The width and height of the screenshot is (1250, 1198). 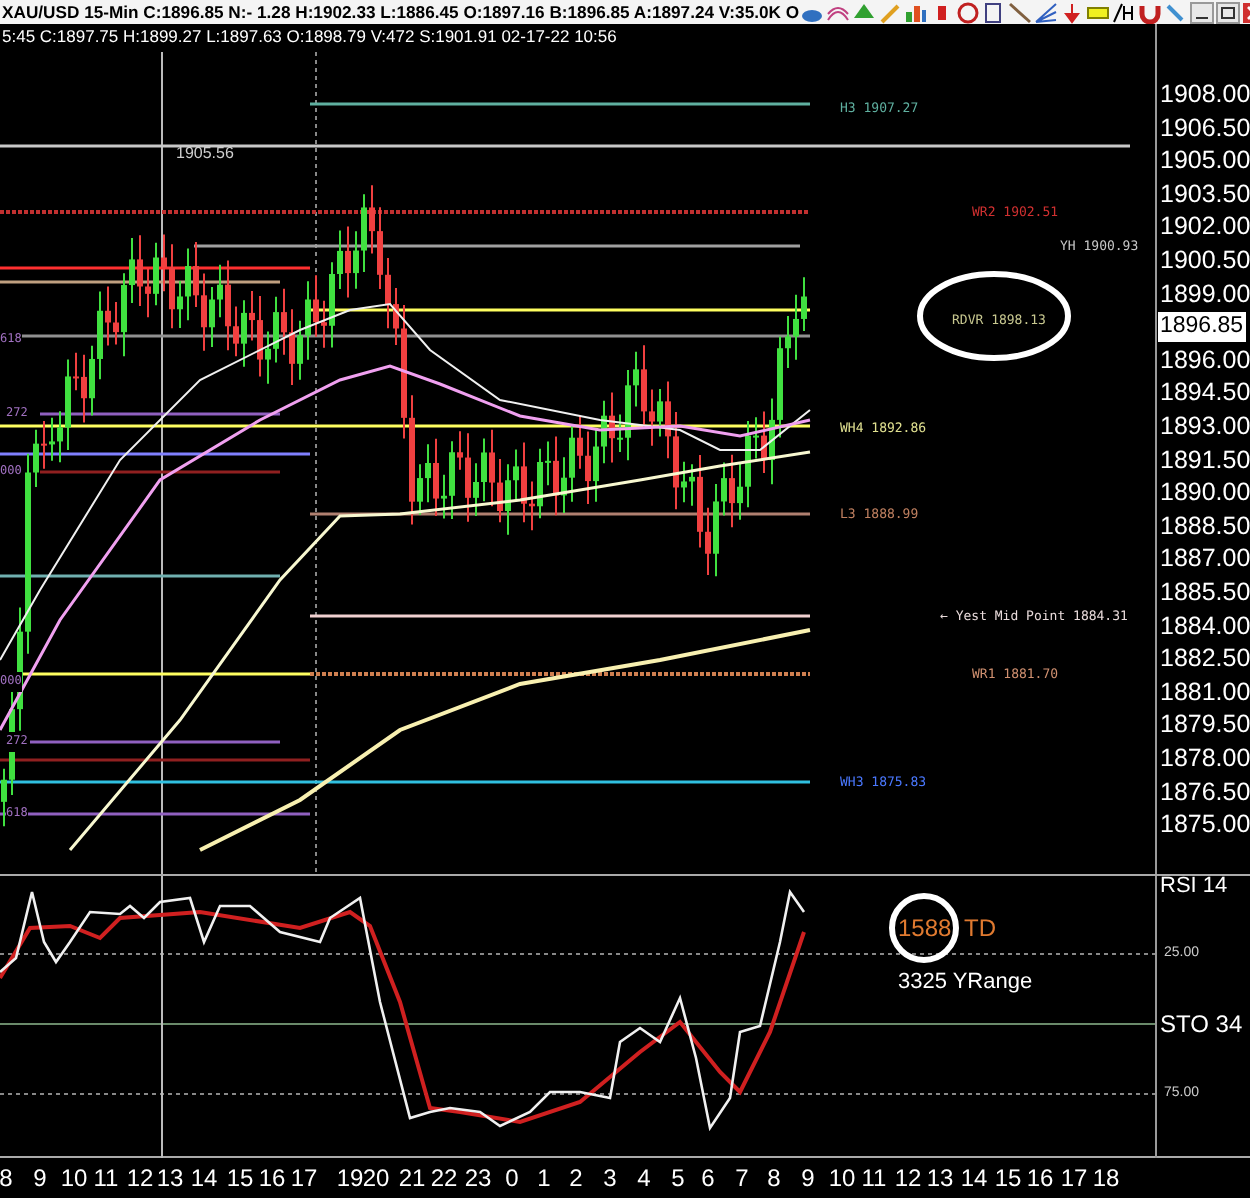 What do you see at coordinates (1205, 392) in the screenshot?
I see `price-axis-label: 1894.50` at bounding box center [1205, 392].